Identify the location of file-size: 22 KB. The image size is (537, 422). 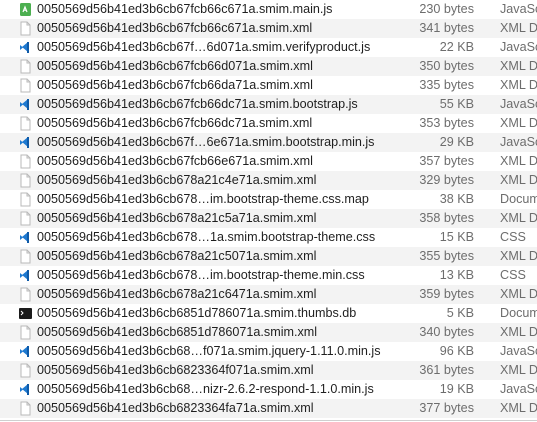
(456, 47).